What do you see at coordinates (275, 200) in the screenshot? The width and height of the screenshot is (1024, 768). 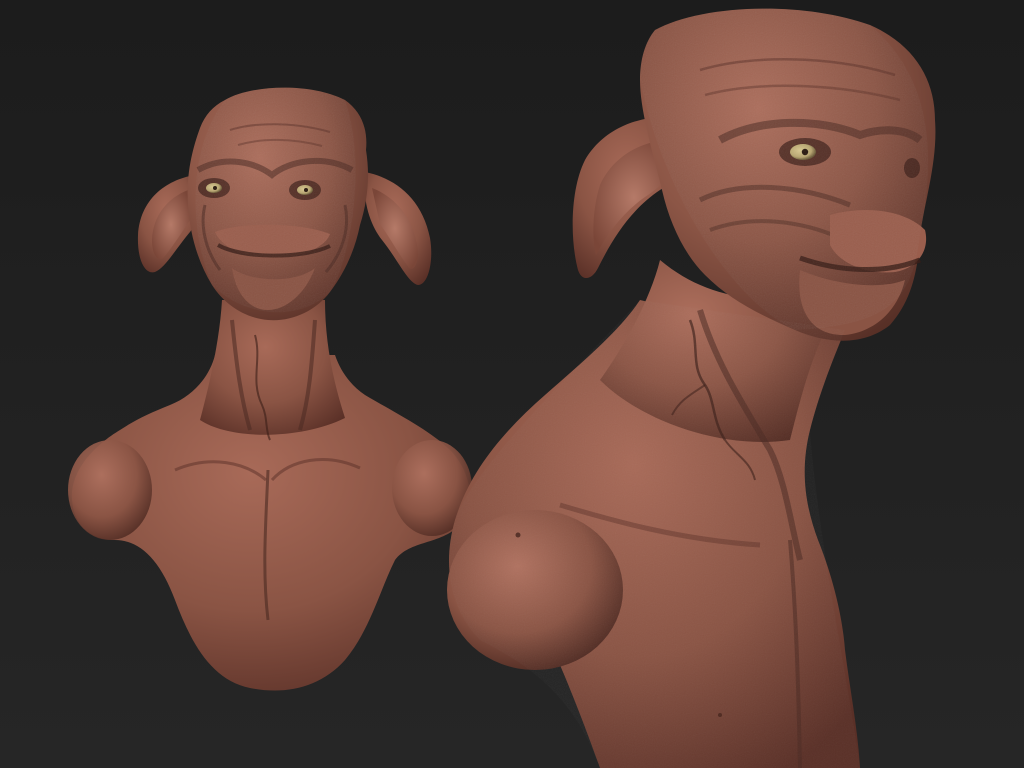 I see `front-texture-overlay` at bounding box center [275, 200].